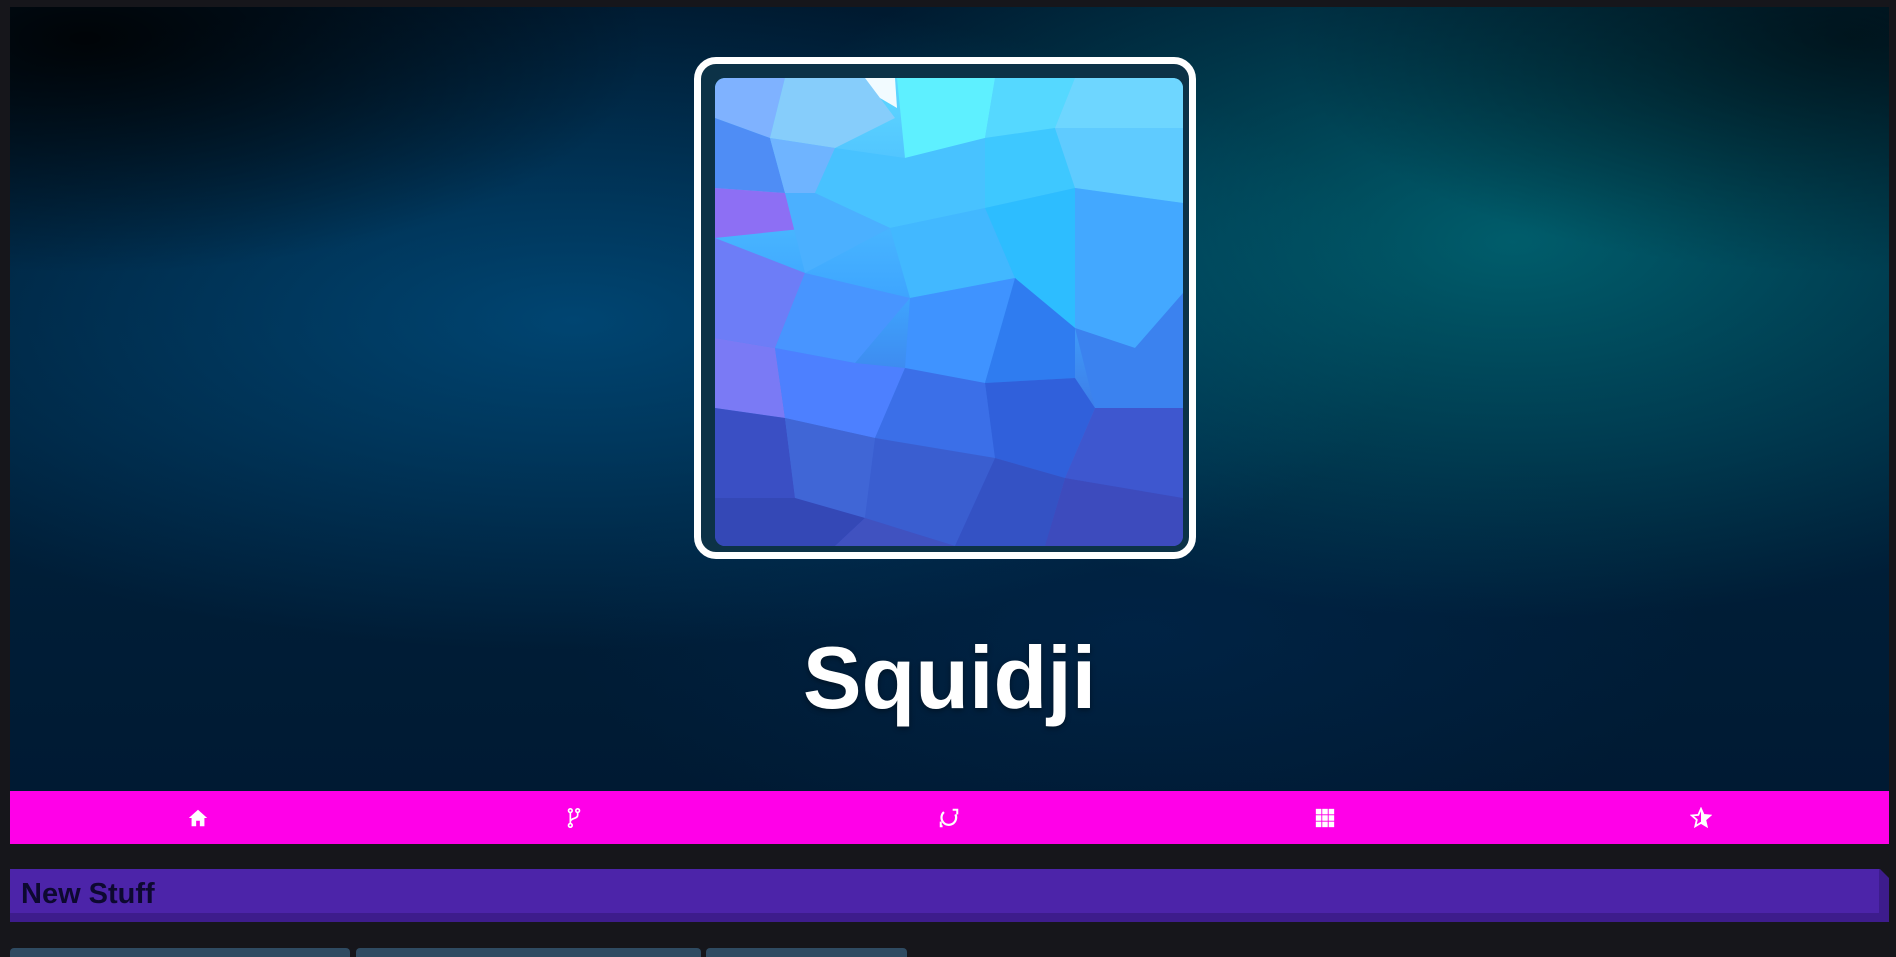 The height and width of the screenshot is (957, 1896). I want to click on section-header: New Stuff, so click(949, 895).